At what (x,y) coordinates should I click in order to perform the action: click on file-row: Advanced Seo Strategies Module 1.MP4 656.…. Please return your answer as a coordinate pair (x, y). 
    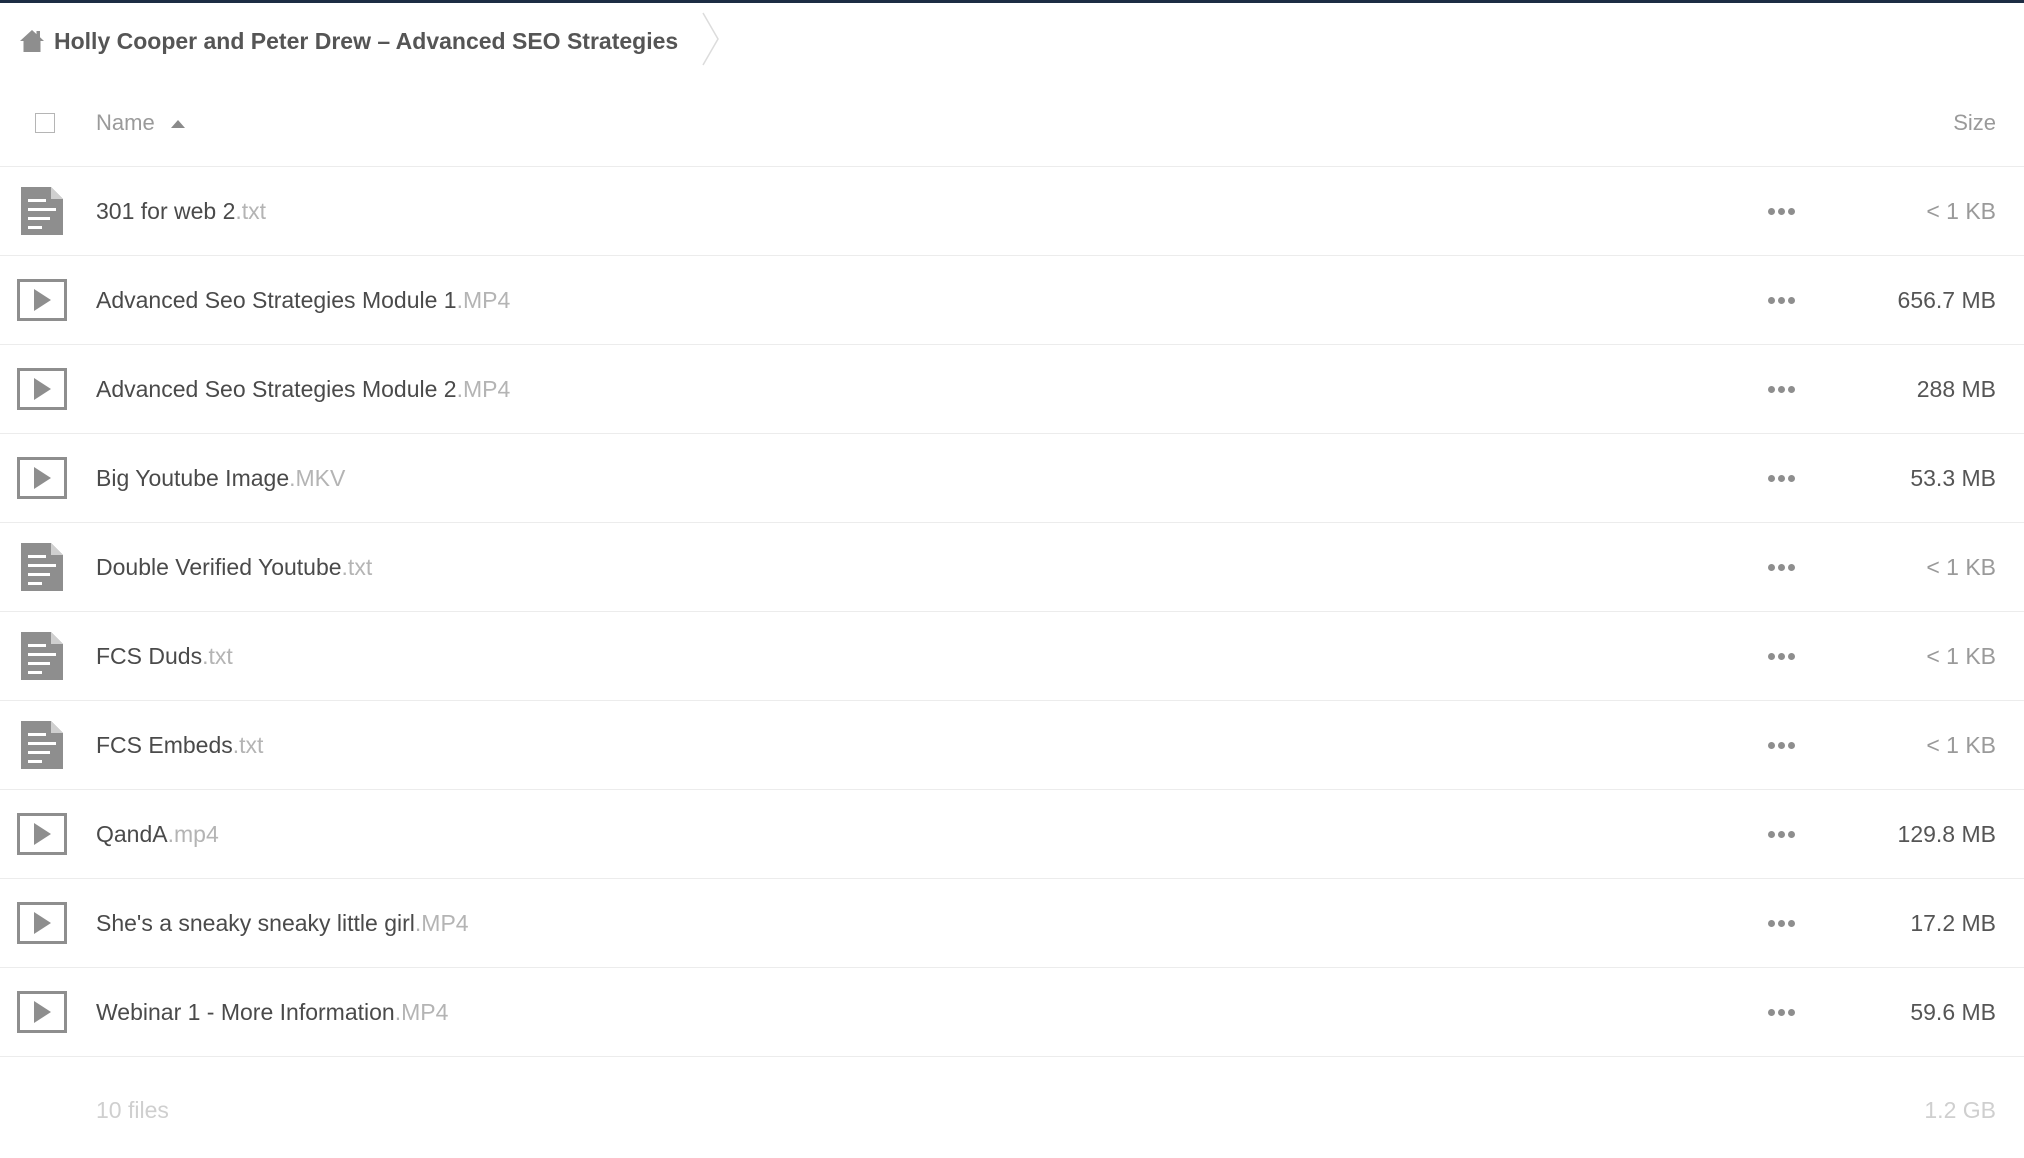
    Looking at the image, I should click on (1012, 300).